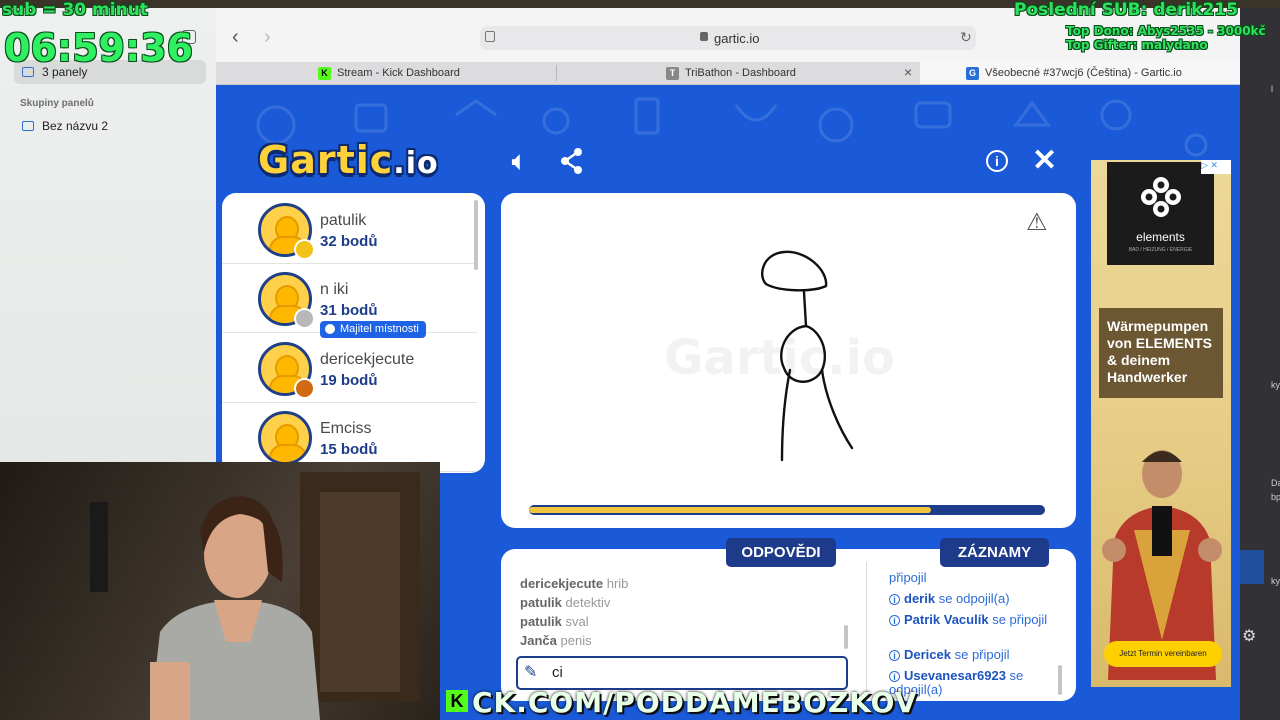 This screenshot has width=1280, height=720. Describe the element at coordinates (1166, 31) in the screenshot. I see `overlay-top-donation: Top Dono: Abys2535 - 3000kč` at that location.